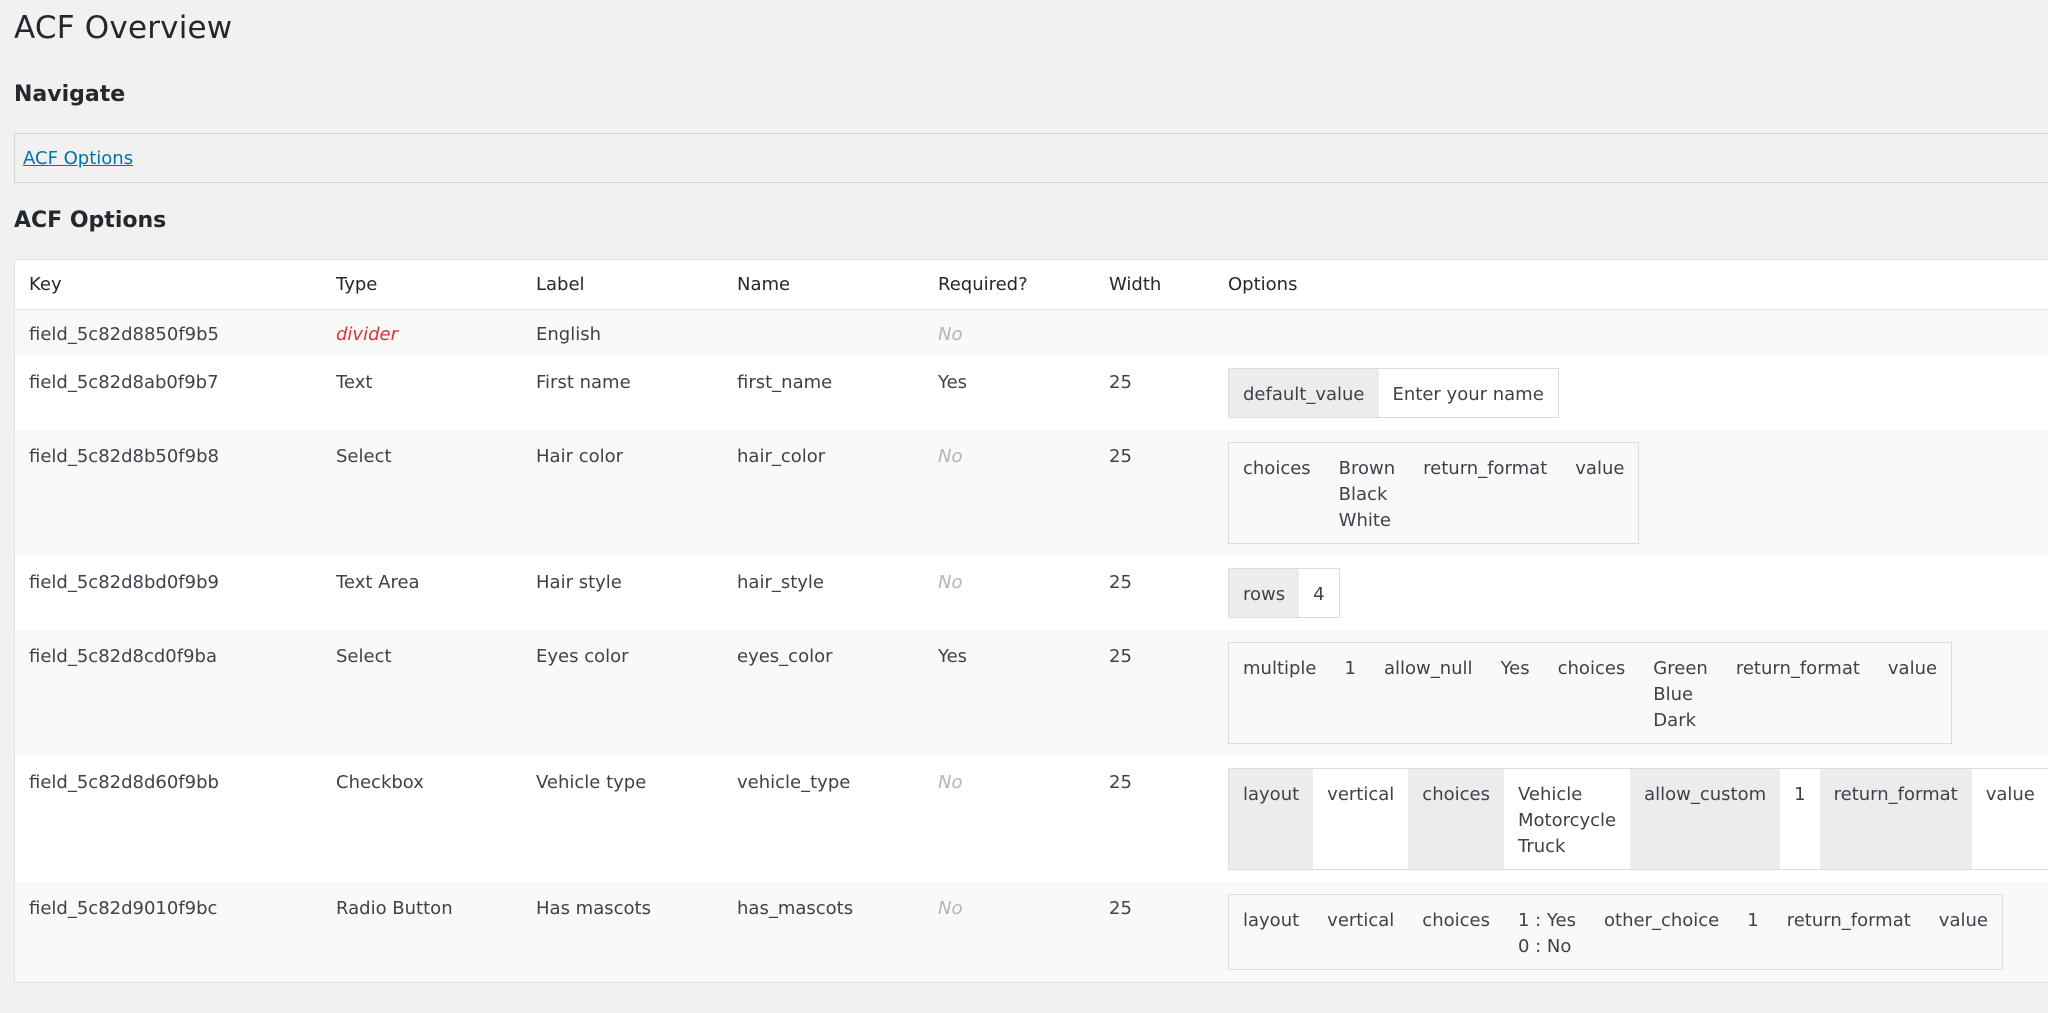 This screenshot has height=1013, width=2048. Describe the element at coordinates (1154, 332) in the screenshot. I see `cell-width` at that location.